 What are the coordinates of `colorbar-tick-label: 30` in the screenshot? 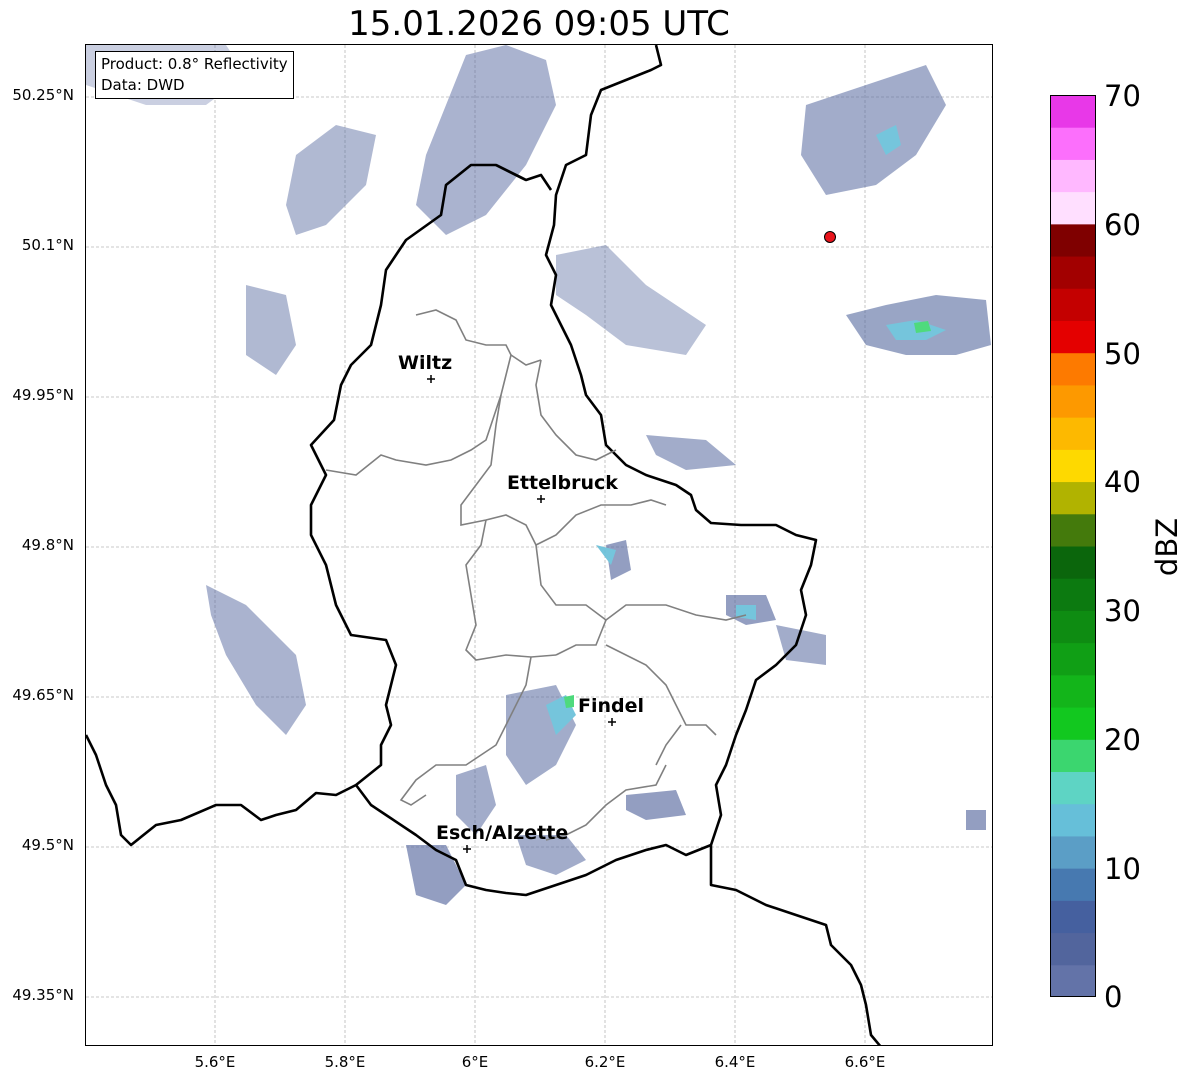 It's located at (1122, 611).